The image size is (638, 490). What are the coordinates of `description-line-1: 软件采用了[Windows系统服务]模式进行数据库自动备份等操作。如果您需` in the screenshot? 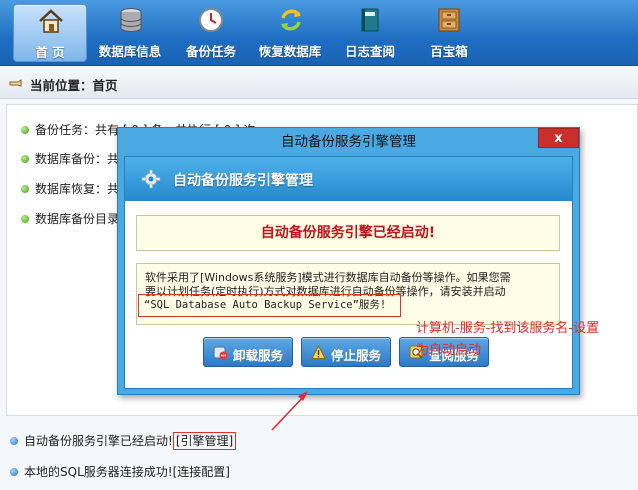 It's located at (328, 277).